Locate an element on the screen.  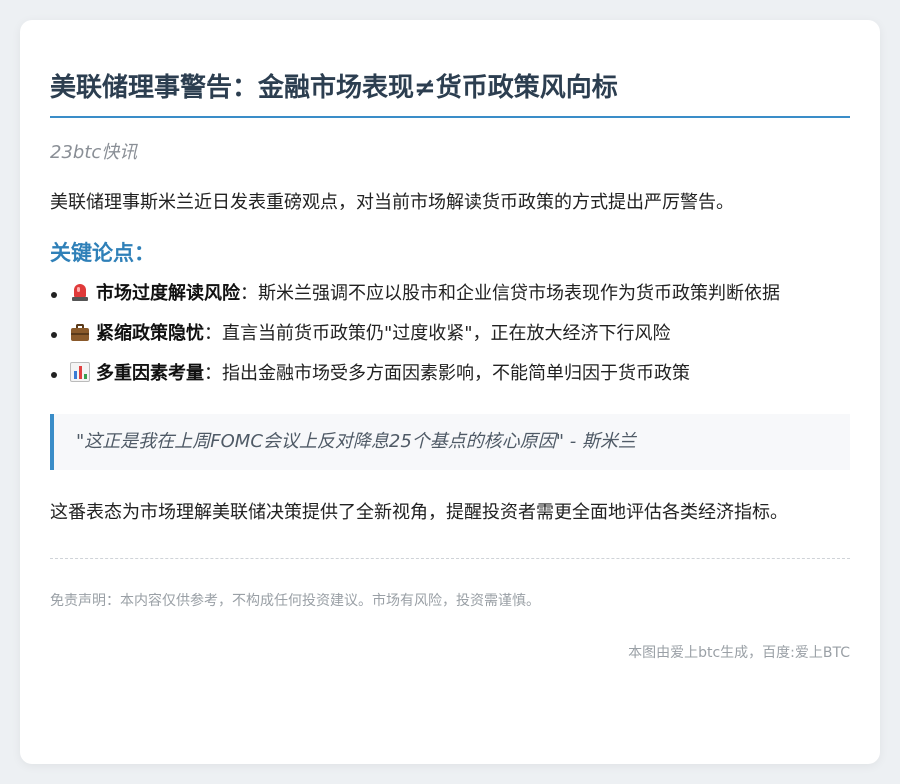
disclaimer-text: 免责声明：本内容仅供参考，不构成任何投资建议。市场有风险，投资需谨慎。 is located at coordinates (295, 601).